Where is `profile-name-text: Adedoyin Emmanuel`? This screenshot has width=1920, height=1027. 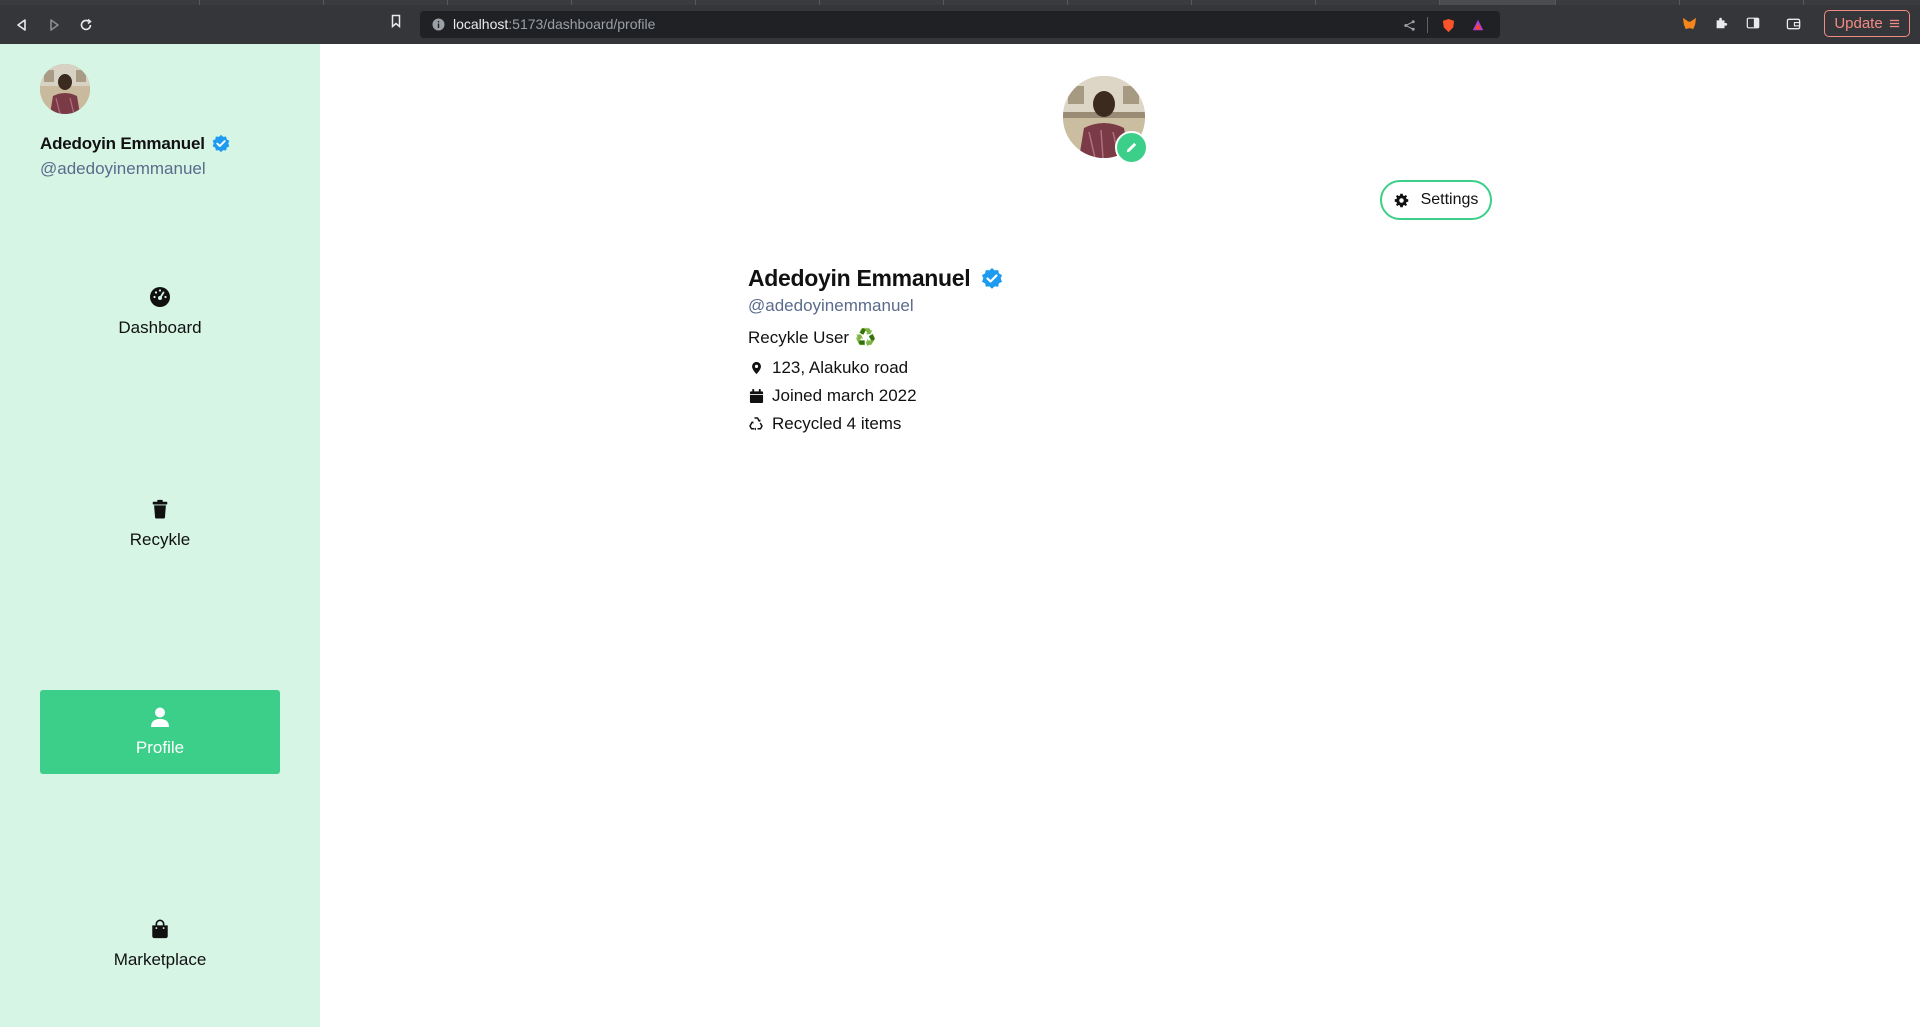 profile-name-text: Adedoyin Emmanuel is located at coordinates (859, 278).